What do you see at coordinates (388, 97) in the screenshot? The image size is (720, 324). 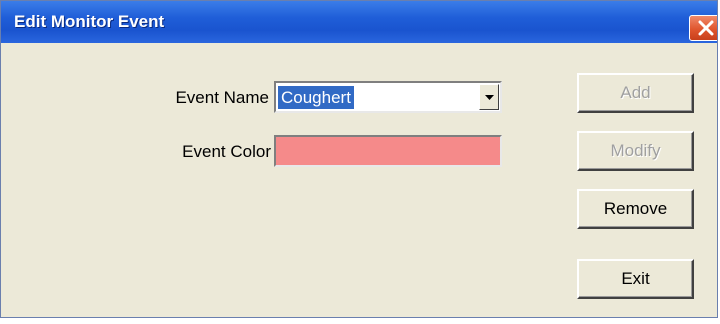 I see `event-name-dropdown: Coughert` at bounding box center [388, 97].